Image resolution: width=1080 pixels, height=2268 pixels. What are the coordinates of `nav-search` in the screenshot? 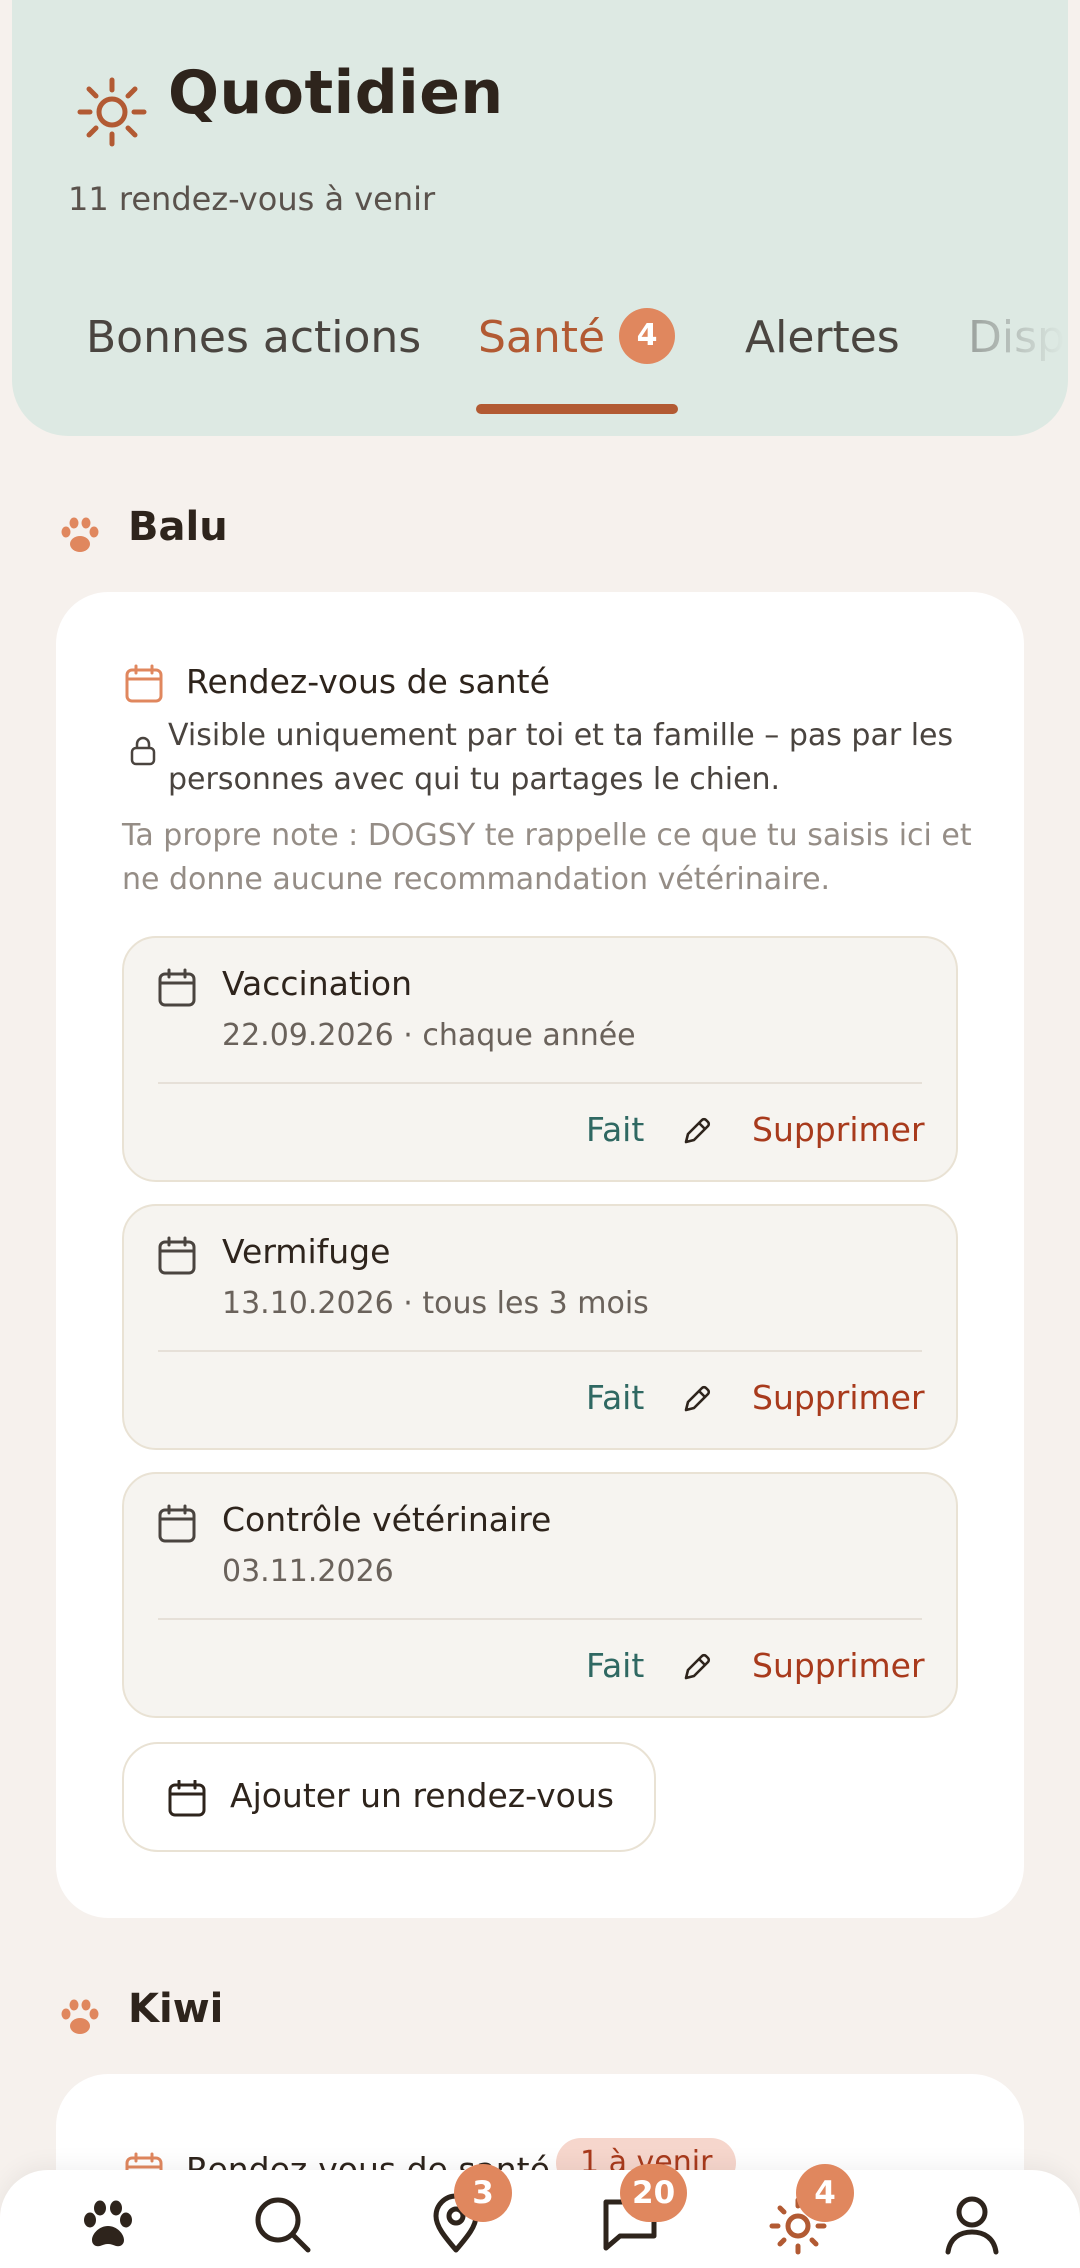 It's located at (282, 2224).